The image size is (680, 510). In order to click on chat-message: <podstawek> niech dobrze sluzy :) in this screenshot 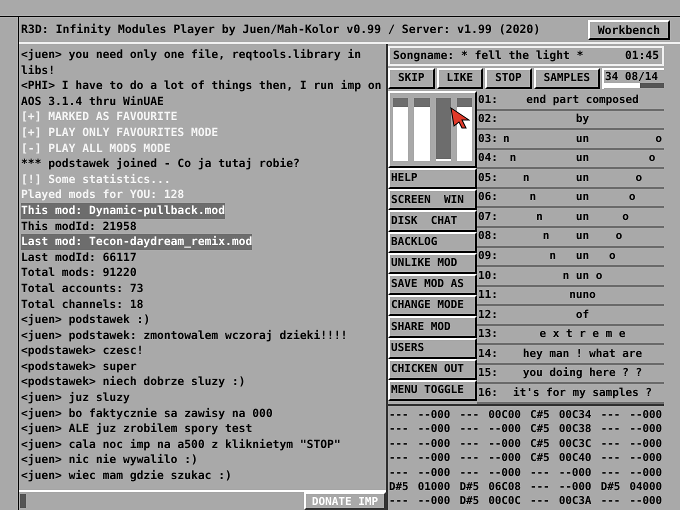, I will do `click(133, 382)`.